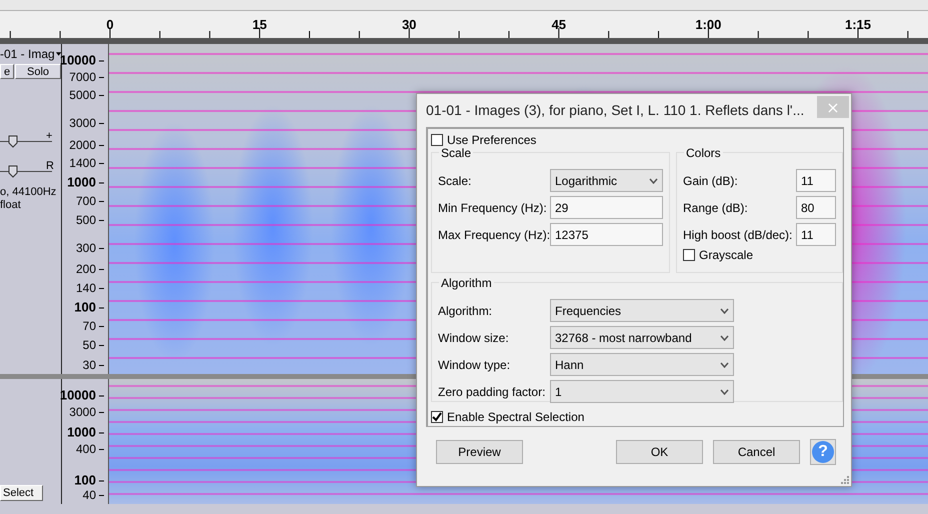 This screenshot has width=928, height=514. What do you see at coordinates (86, 163) in the screenshot?
I see `frequency-label: 1400` at bounding box center [86, 163].